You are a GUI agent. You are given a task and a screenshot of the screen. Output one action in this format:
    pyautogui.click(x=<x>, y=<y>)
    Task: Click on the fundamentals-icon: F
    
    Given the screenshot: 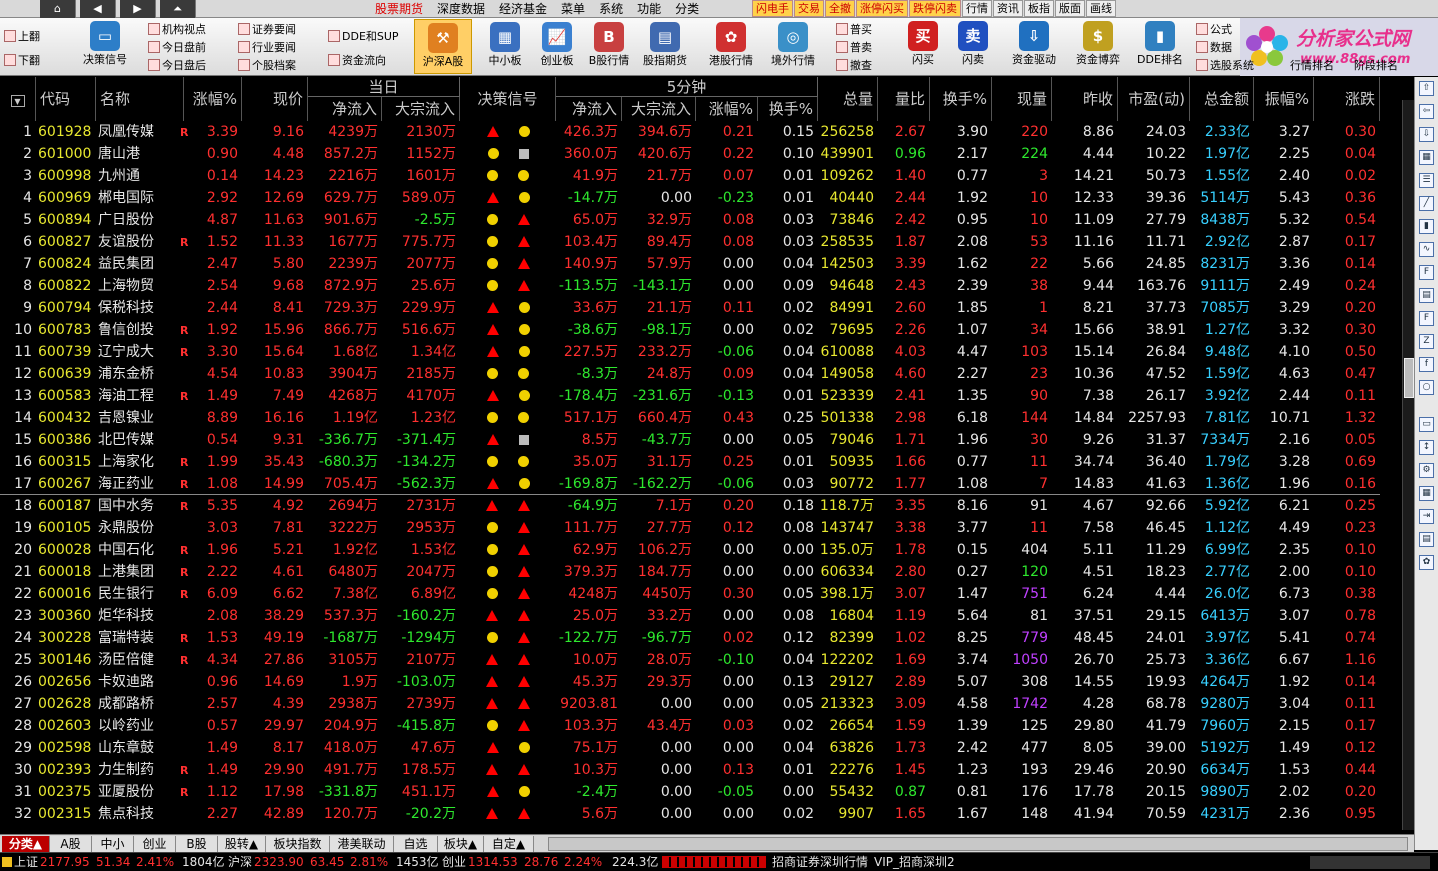 What is the action you would take?
    pyautogui.click(x=1426, y=272)
    